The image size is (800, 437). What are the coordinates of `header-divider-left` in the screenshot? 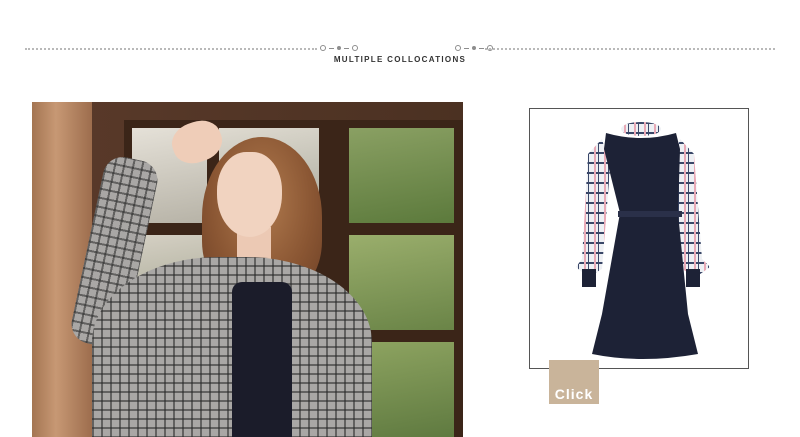 It's located at (171, 49).